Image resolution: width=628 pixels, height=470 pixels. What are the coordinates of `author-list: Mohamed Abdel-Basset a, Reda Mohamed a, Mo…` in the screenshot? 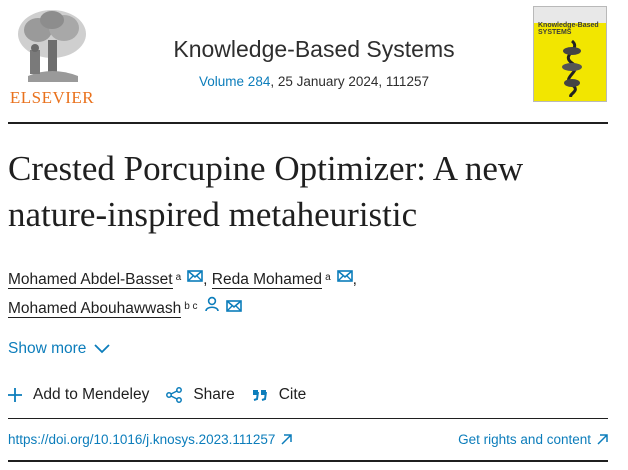 It's located at (313, 294).